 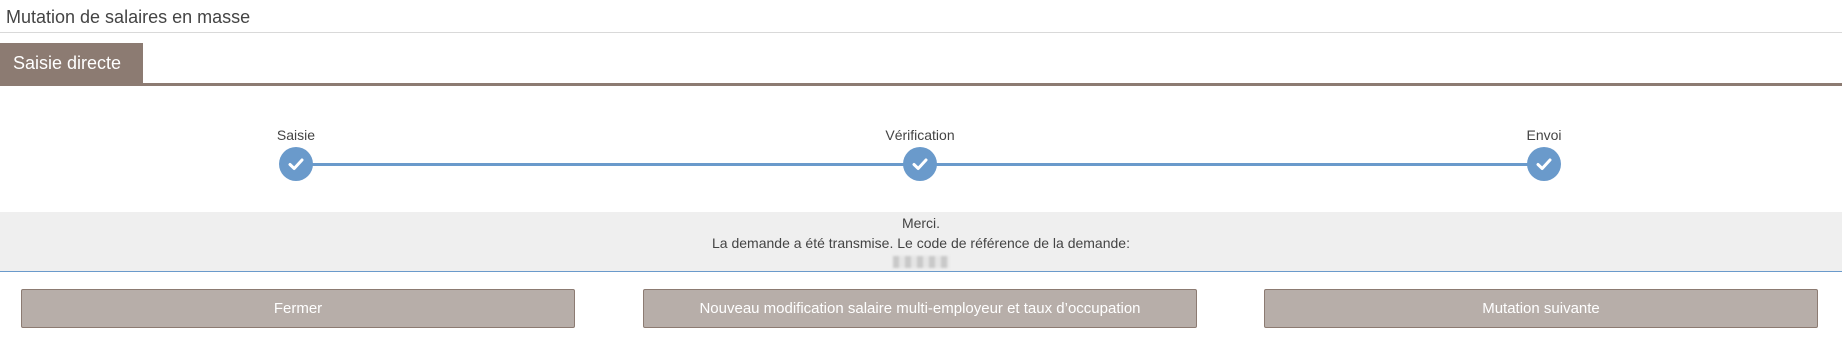 What do you see at coordinates (296, 135) in the screenshot?
I see `step-label: Saisie` at bounding box center [296, 135].